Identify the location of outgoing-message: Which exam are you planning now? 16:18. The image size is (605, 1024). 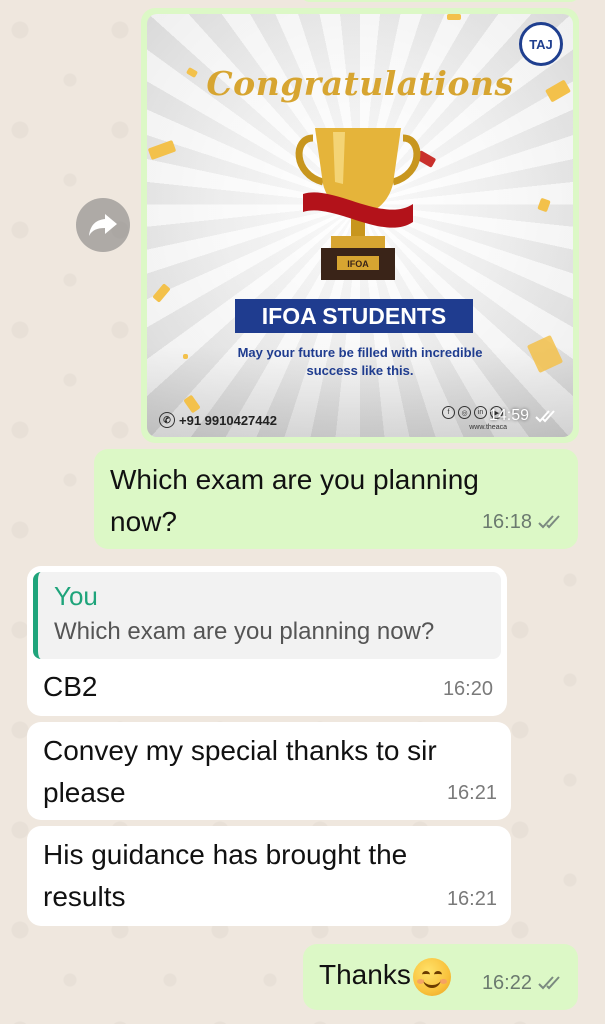
(336, 499).